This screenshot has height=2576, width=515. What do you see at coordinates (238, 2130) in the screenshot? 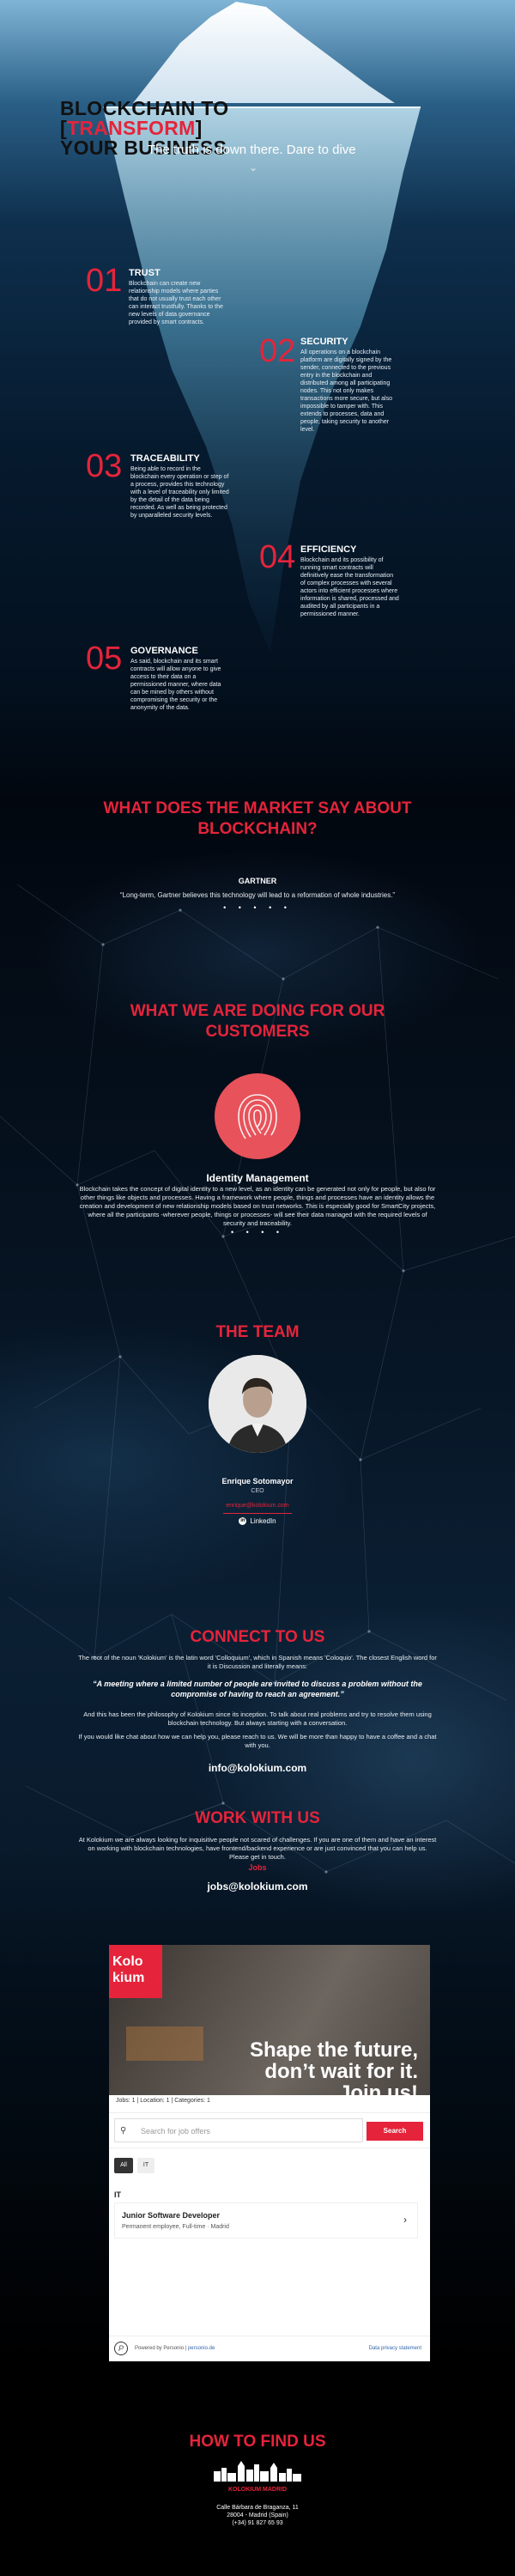
I see `job-search-input: Search for job offers` at bounding box center [238, 2130].